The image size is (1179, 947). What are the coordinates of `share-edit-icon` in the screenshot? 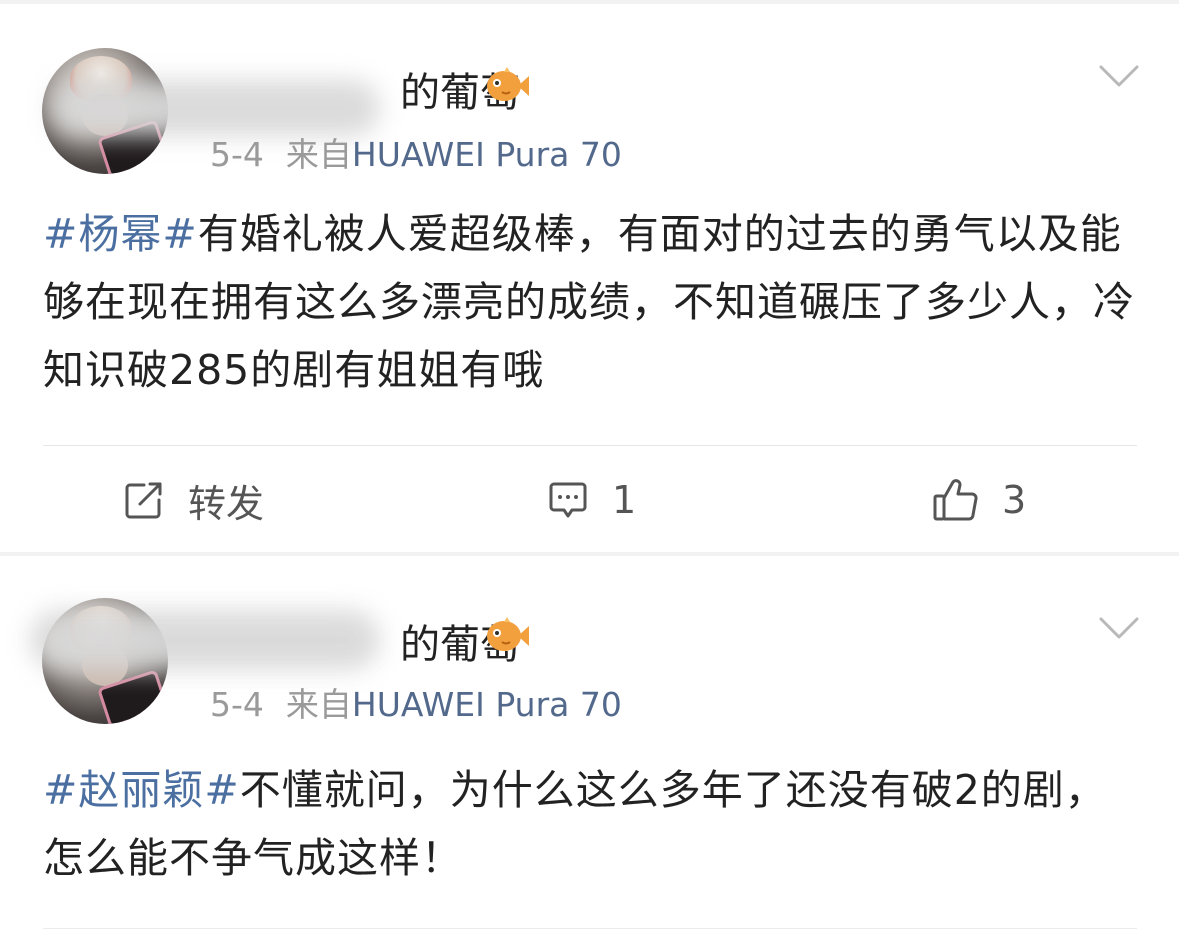 It's located at (143, 500).